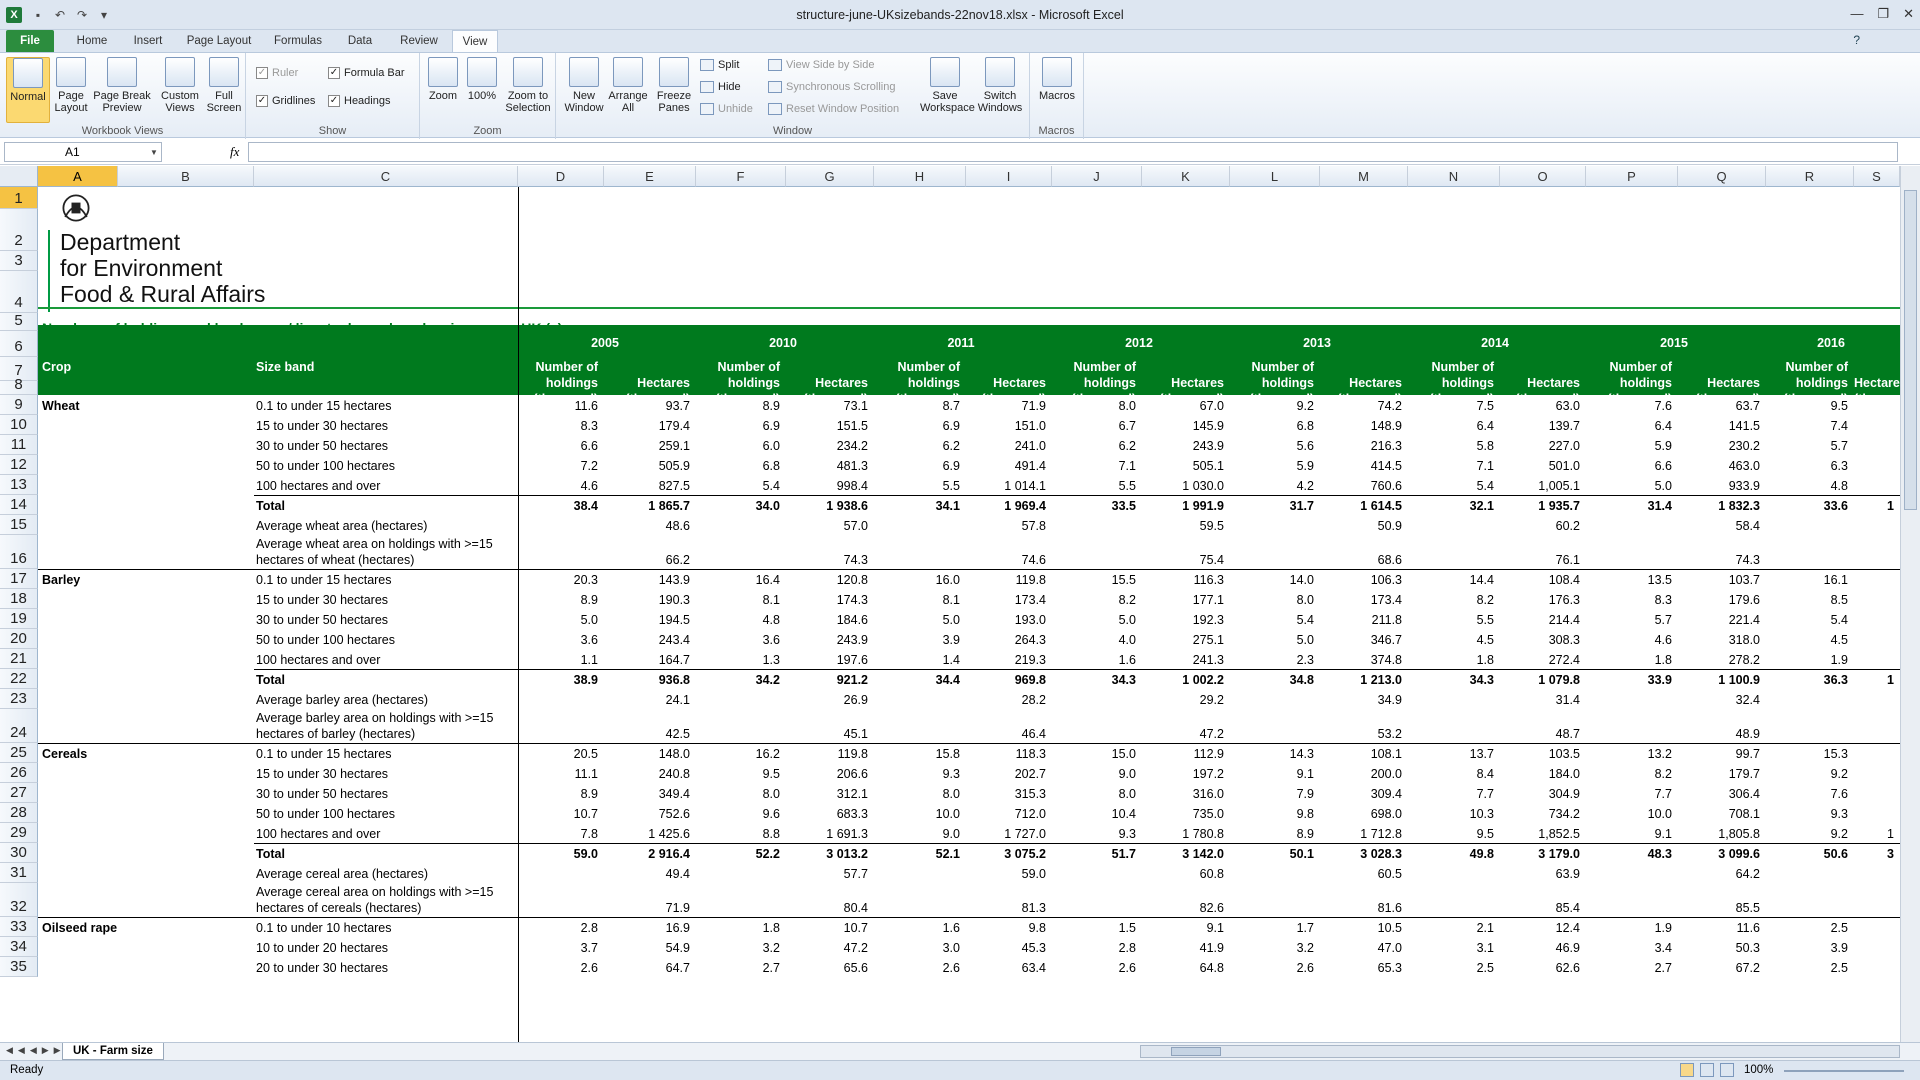  Describe the element at coordinates (1361, 600) in the screenshot. I see `table-cell: 173.4` at that location.